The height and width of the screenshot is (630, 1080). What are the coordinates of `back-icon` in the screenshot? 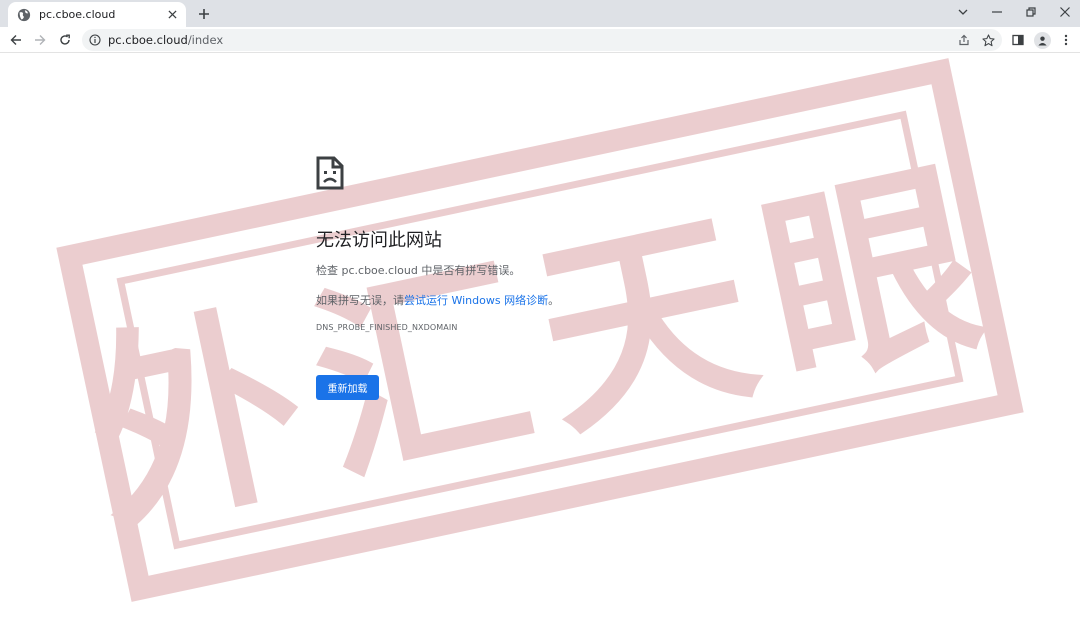 It's located at (16, 40).